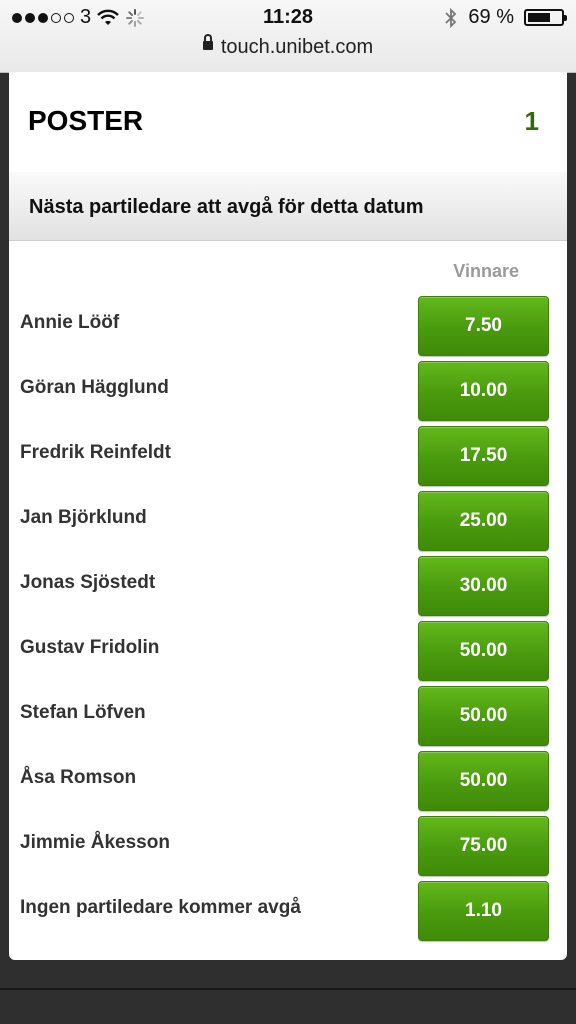  Describe the element at coordinates (288, 456) in the screenshot. I see `list-item: Fredrik Reinfeldt 17.50` at that location.